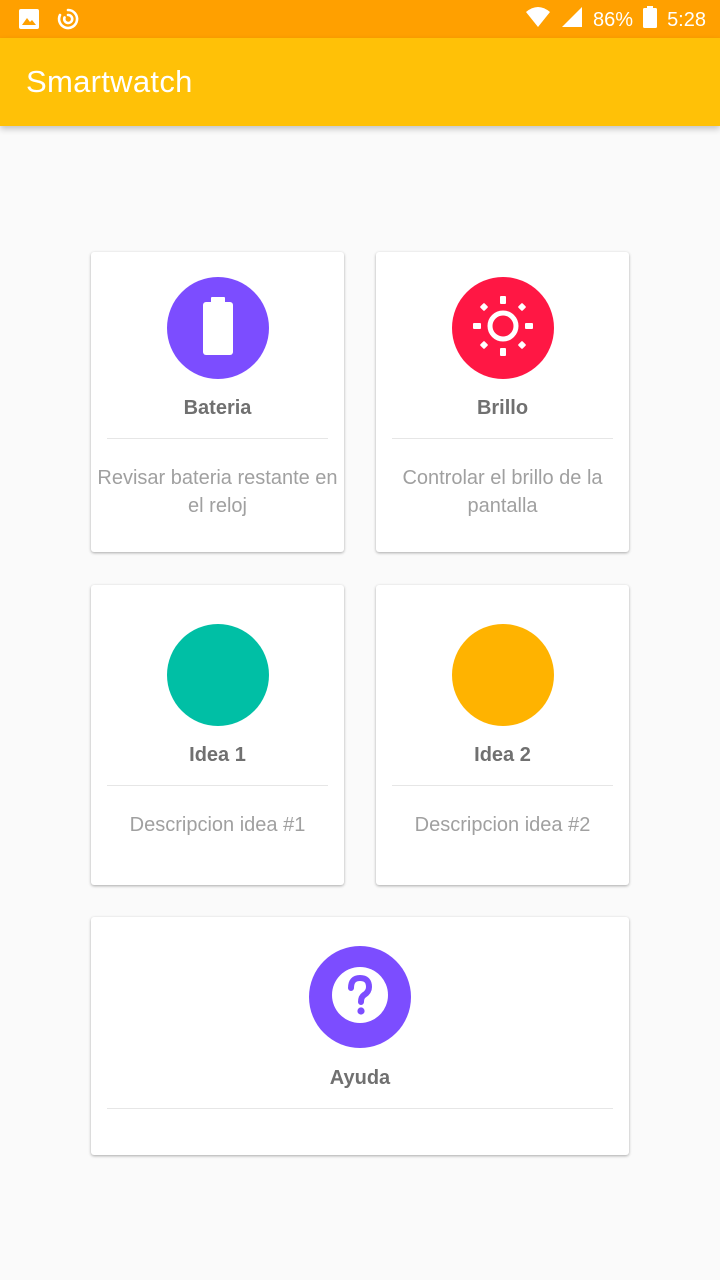  What do you see at coordinates (360, 82) in the screenshot?
I see `app-bar: Smartwatch` at bounding box center [360, 82].